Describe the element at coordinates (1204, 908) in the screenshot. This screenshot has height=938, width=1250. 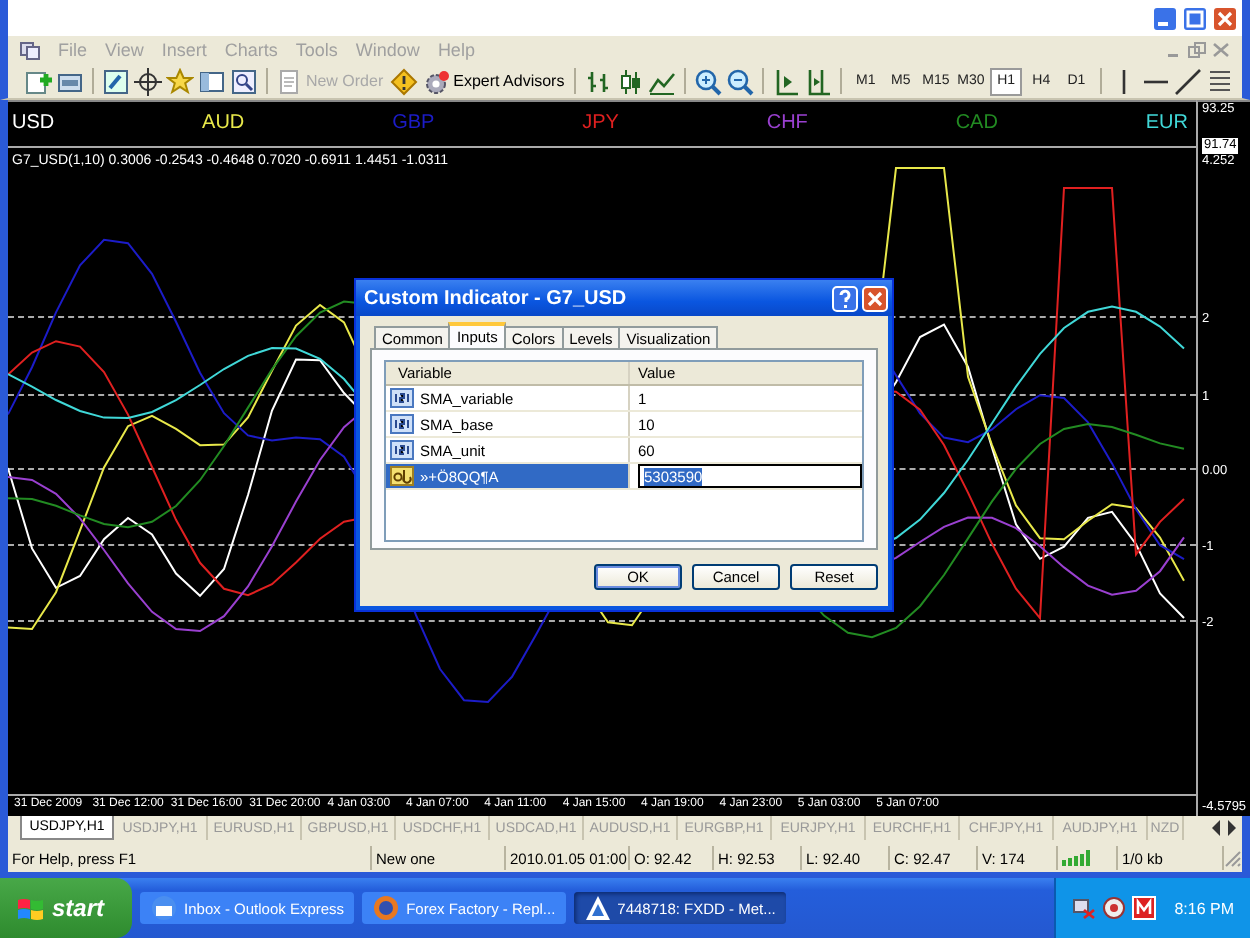
I see `clock: 8:16 PM` at that location.